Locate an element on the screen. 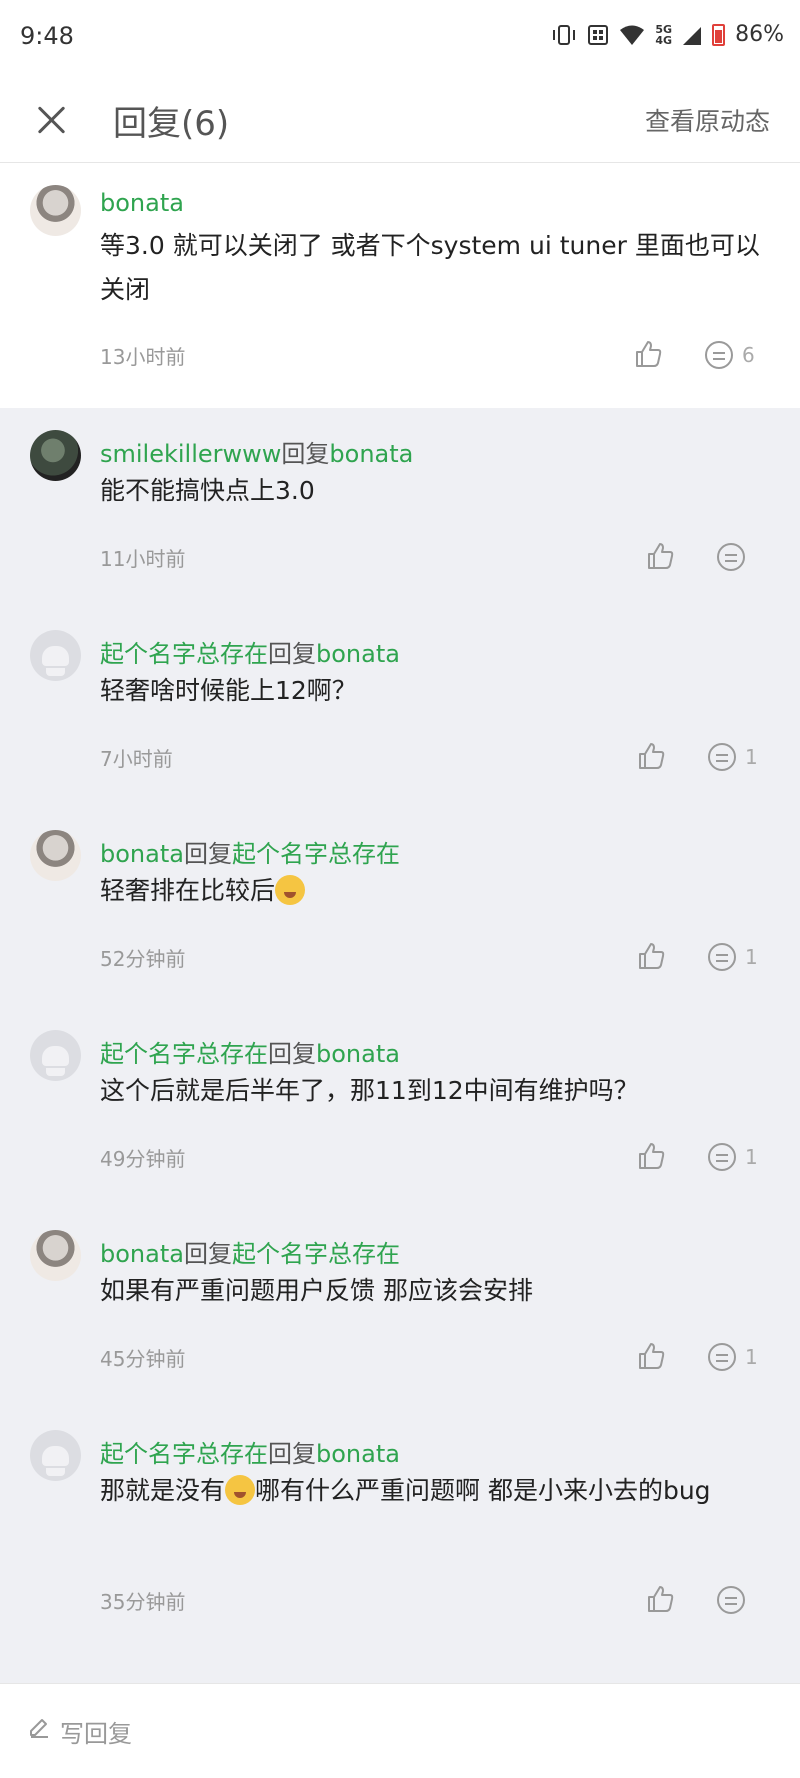 The width and height of the screenshot is (800, 1778). reply-text: 如果有严重问题用户反馈 那应该会安排 is located at coordinates (316, 1290).